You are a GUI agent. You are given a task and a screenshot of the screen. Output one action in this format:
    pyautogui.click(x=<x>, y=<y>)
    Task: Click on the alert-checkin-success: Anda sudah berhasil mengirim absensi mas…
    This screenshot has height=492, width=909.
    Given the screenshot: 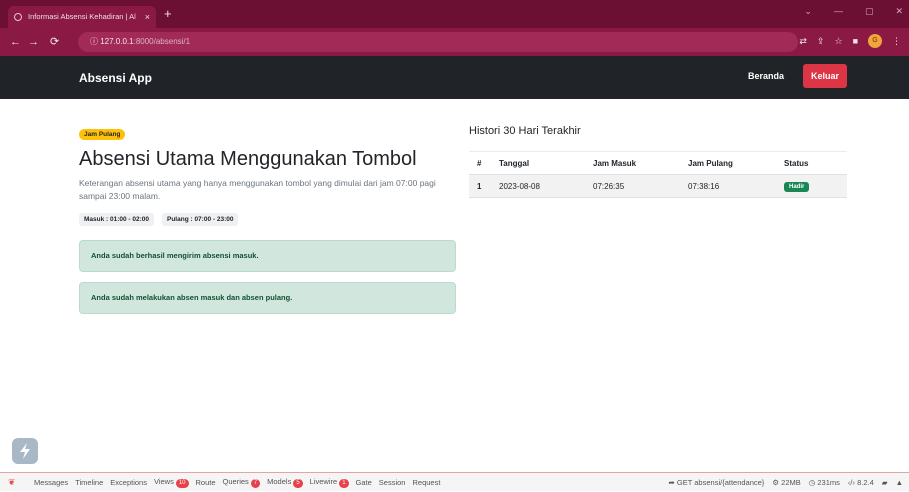 What is the action you would take?
    pyautogui.click(x=267, y=256)
    